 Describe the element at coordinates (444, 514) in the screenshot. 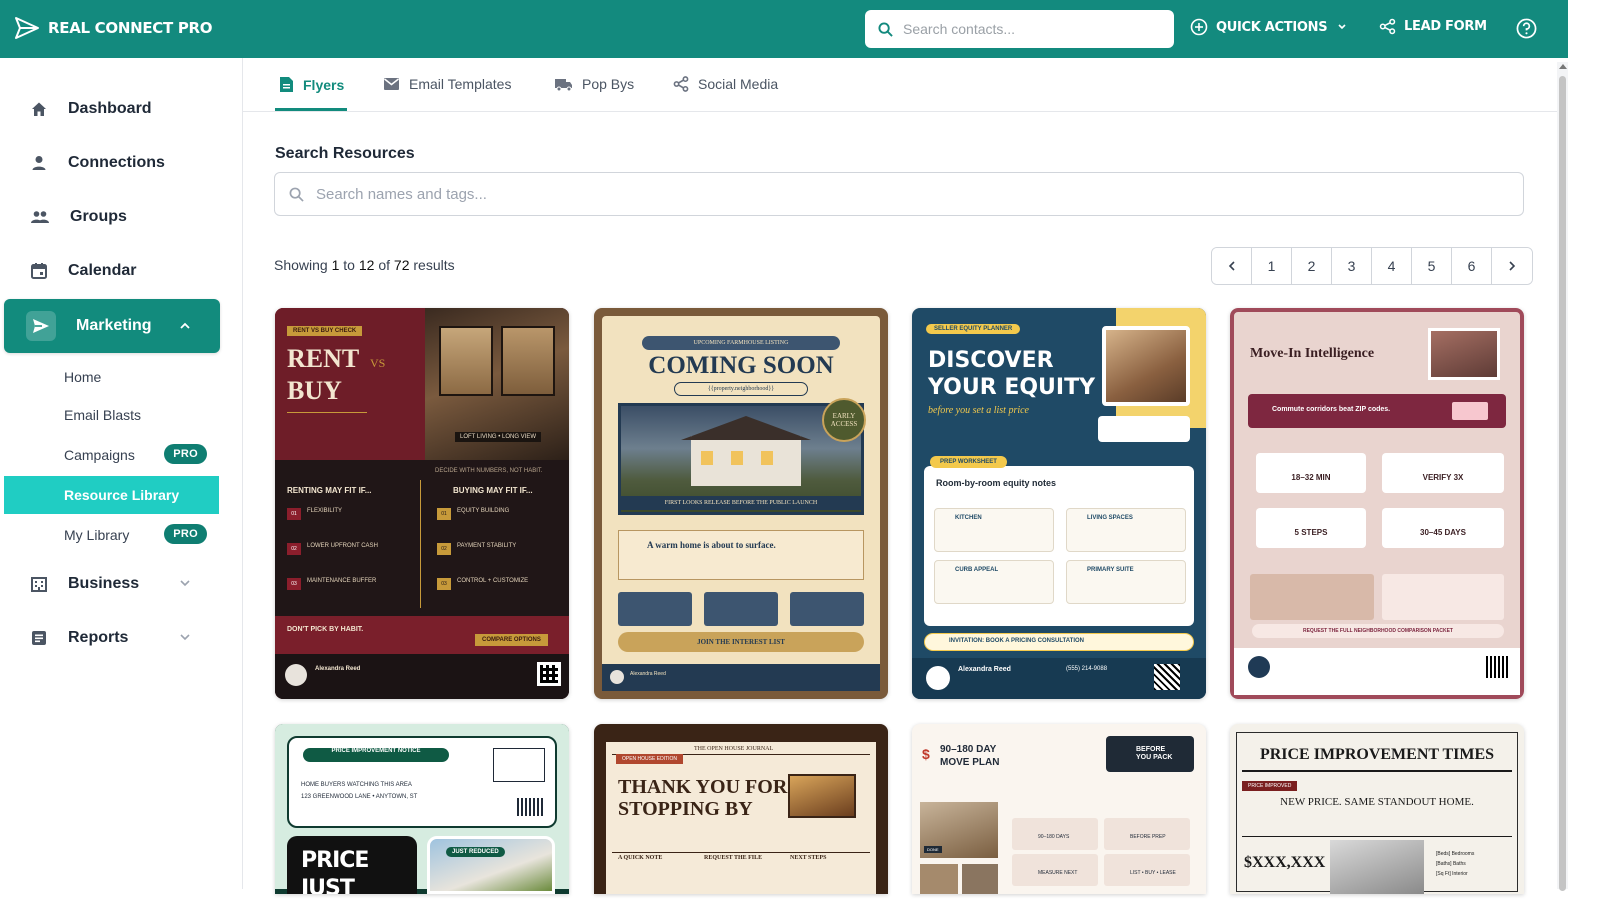

I see `point-number: 01` at that location.